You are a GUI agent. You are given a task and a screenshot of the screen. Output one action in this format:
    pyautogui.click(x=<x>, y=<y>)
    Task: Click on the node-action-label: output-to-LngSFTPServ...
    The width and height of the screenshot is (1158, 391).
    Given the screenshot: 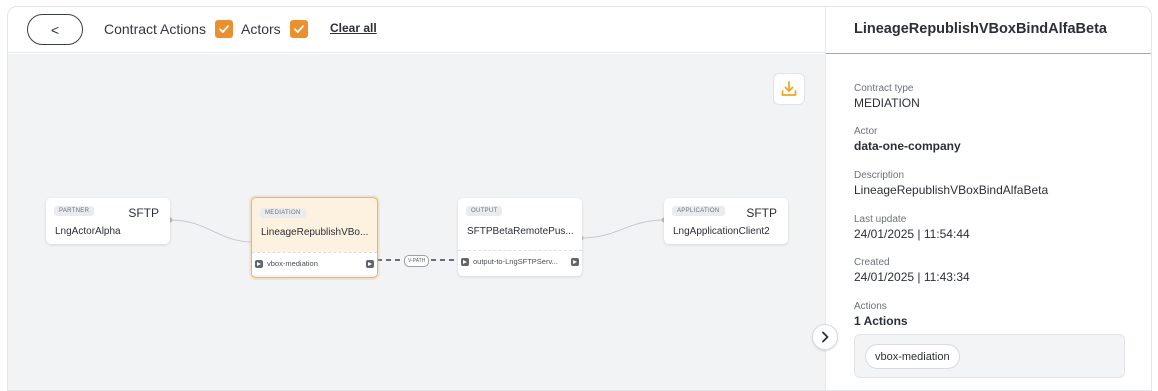 What is the action you would take?
    pyautogui.click(x=515, y=261)
    